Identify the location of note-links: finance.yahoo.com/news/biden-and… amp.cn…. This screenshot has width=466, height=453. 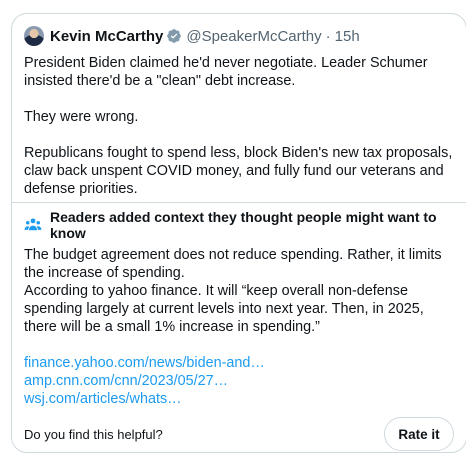
(239, 381).